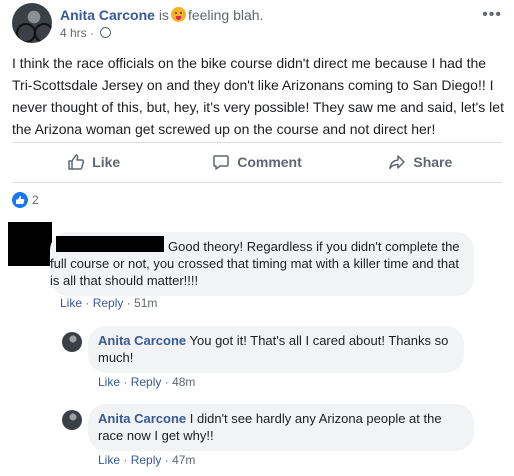 This screenshot has width=514, height=476. Describe the element at coordinates (397, 162) in the screenshot. I see `share-icon` at that location.